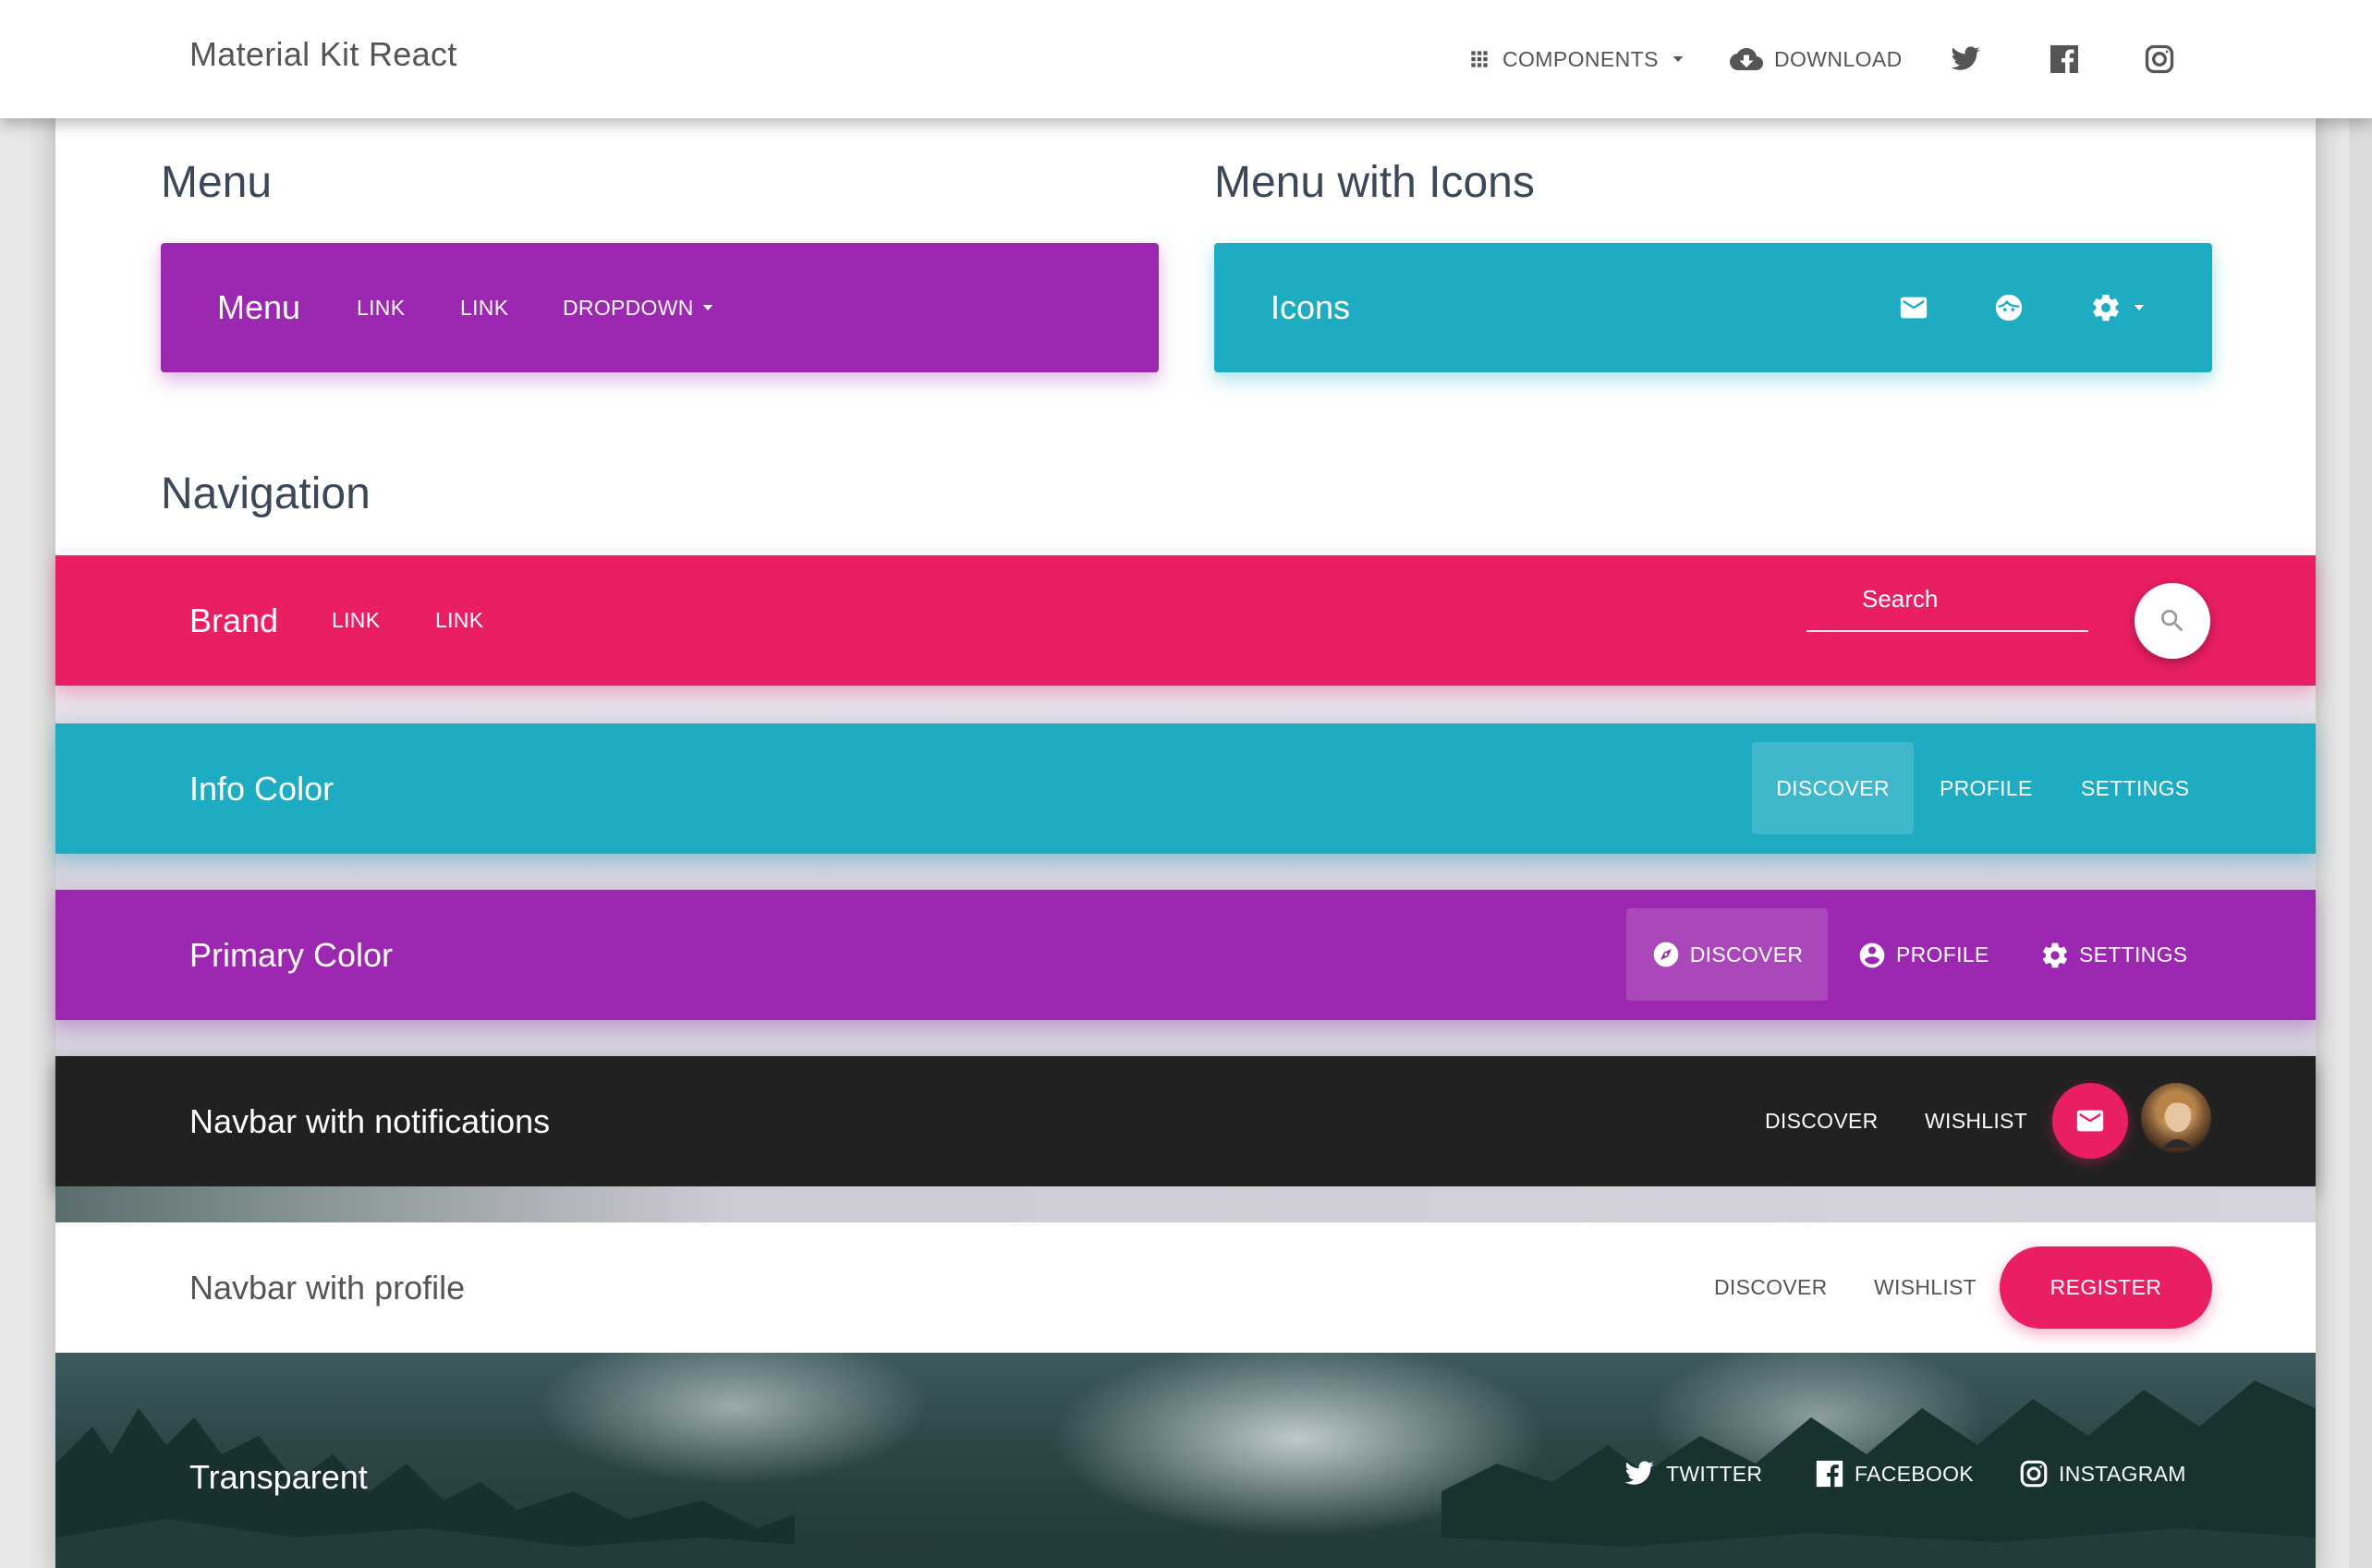 This screenshot has height=1568, width=2372. I want to click on search-icon, so click(2172, 621).